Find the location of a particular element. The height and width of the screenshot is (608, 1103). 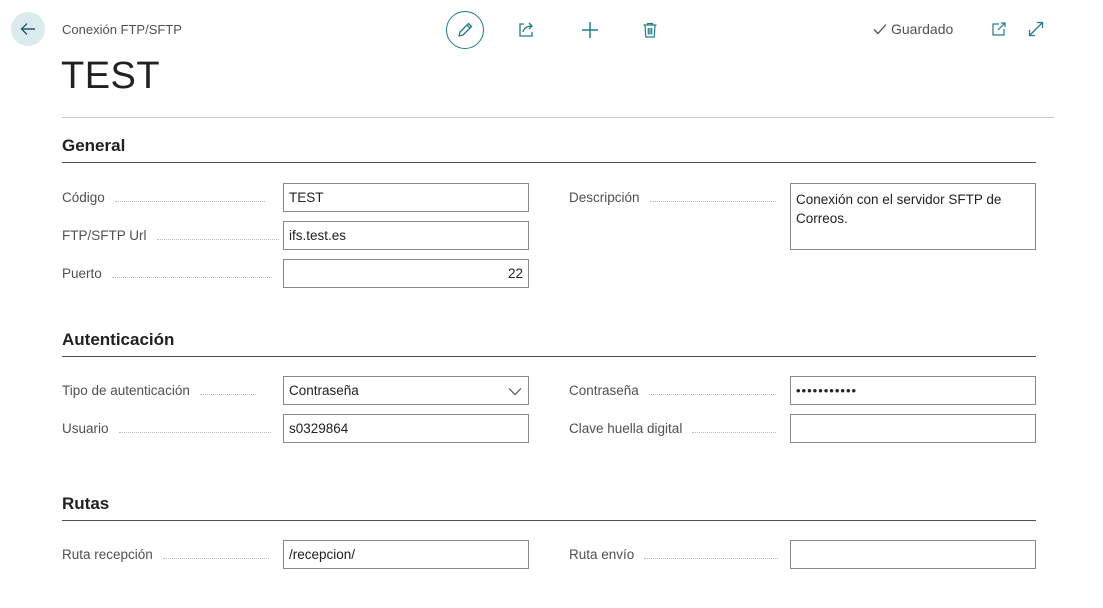

page-title: TEST is located at coordinates (111, 76).